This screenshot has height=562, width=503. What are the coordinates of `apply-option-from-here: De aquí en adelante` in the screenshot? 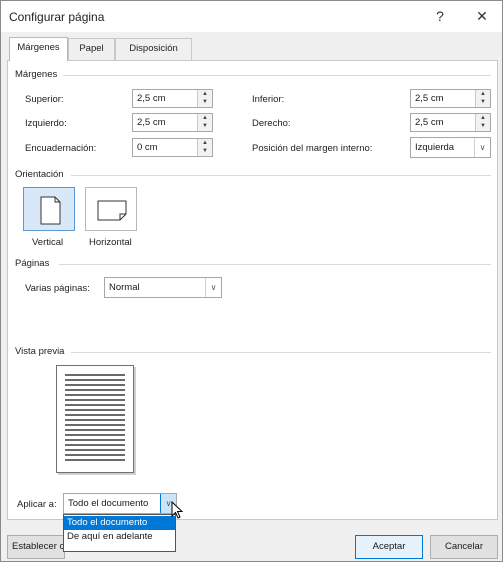 It's located at (119, 537).